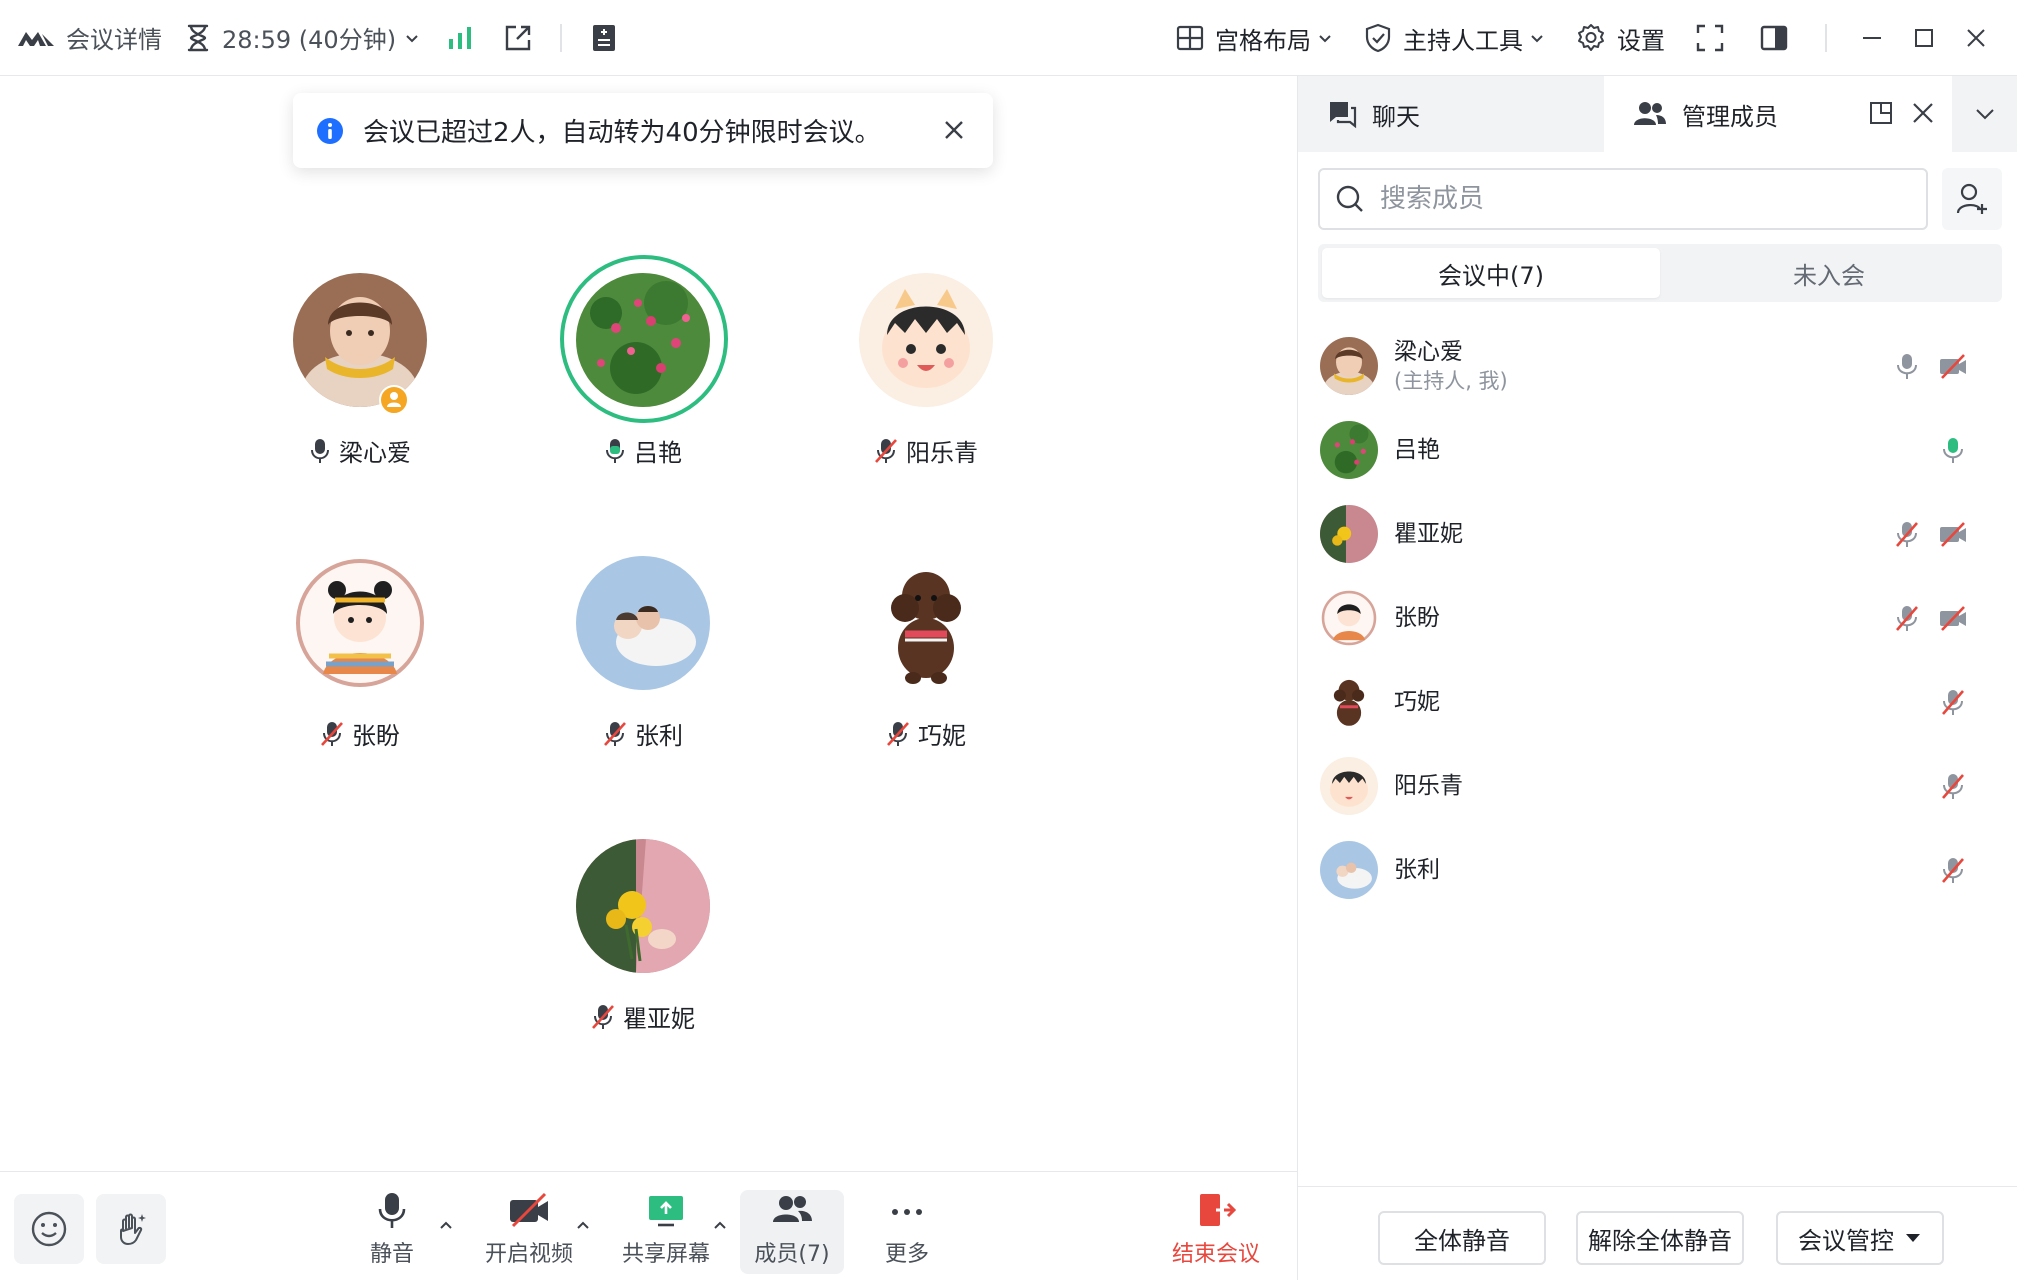 The image size is (2017, 1280). Describe the element at coordinates (636, 939) in the screenshot. I see `participant-tile: 瞿亚妮` at that location.